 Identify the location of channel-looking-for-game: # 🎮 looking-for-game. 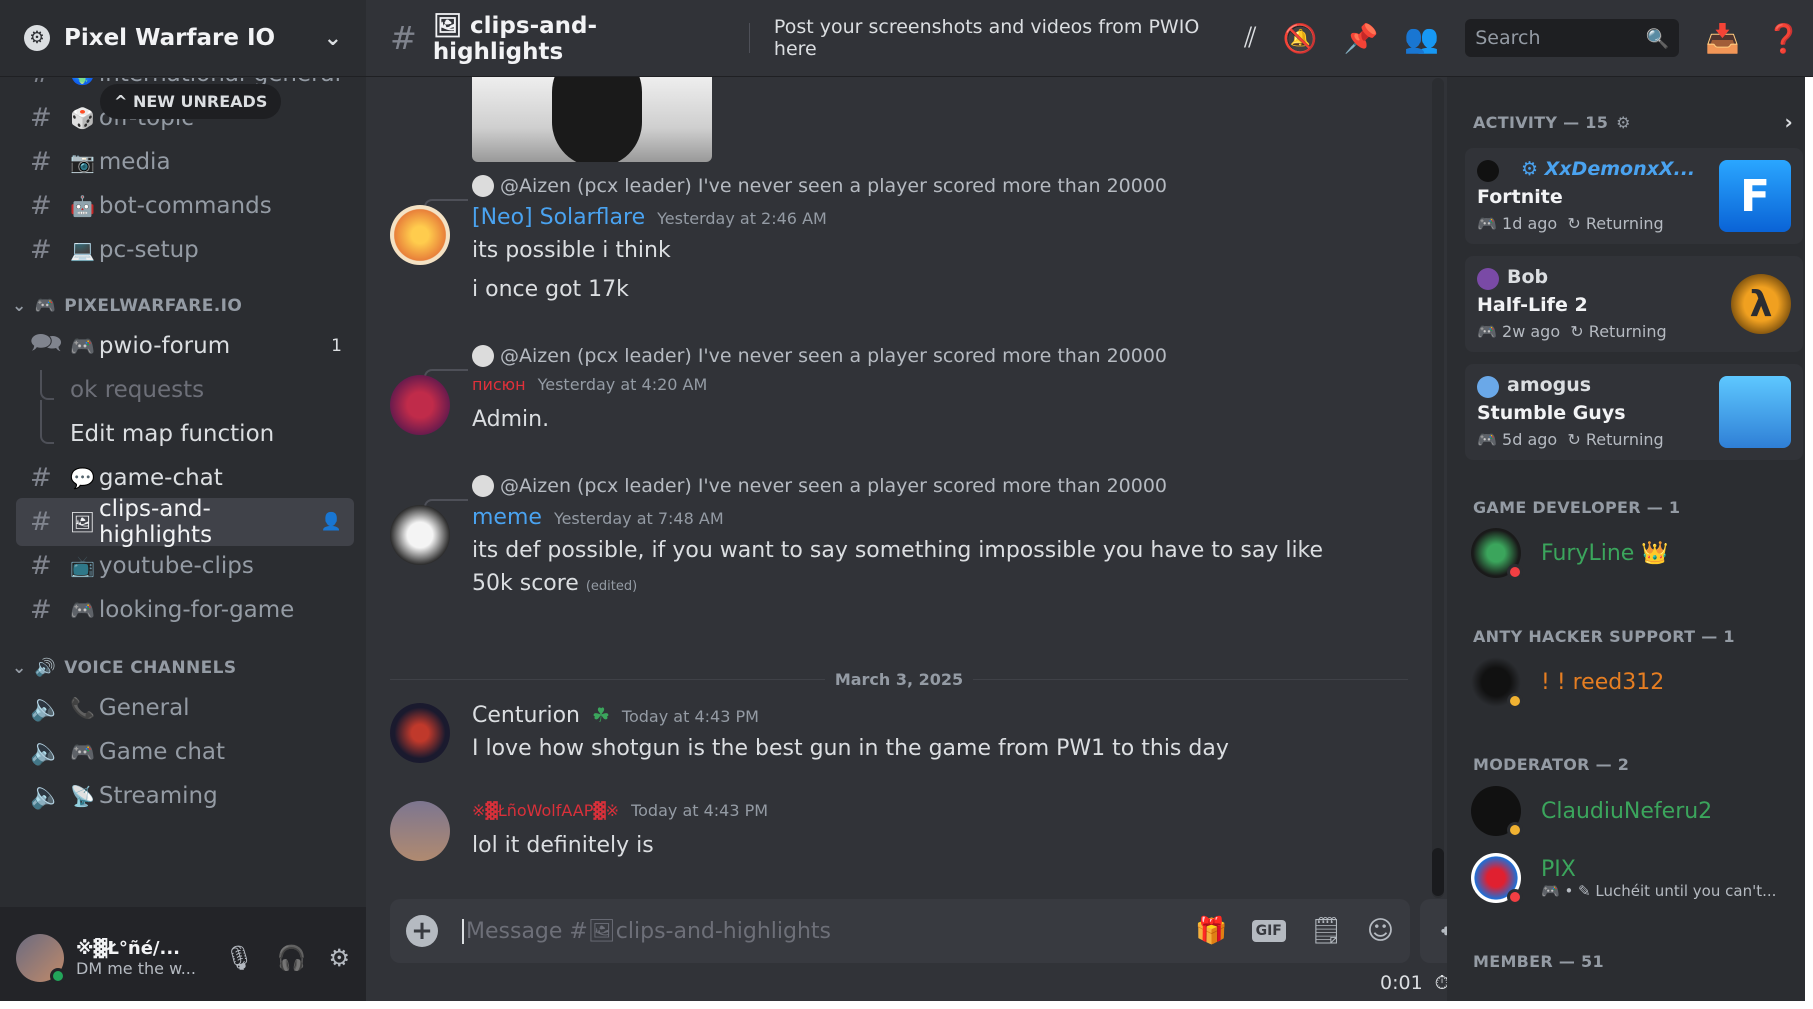
(185, 610).